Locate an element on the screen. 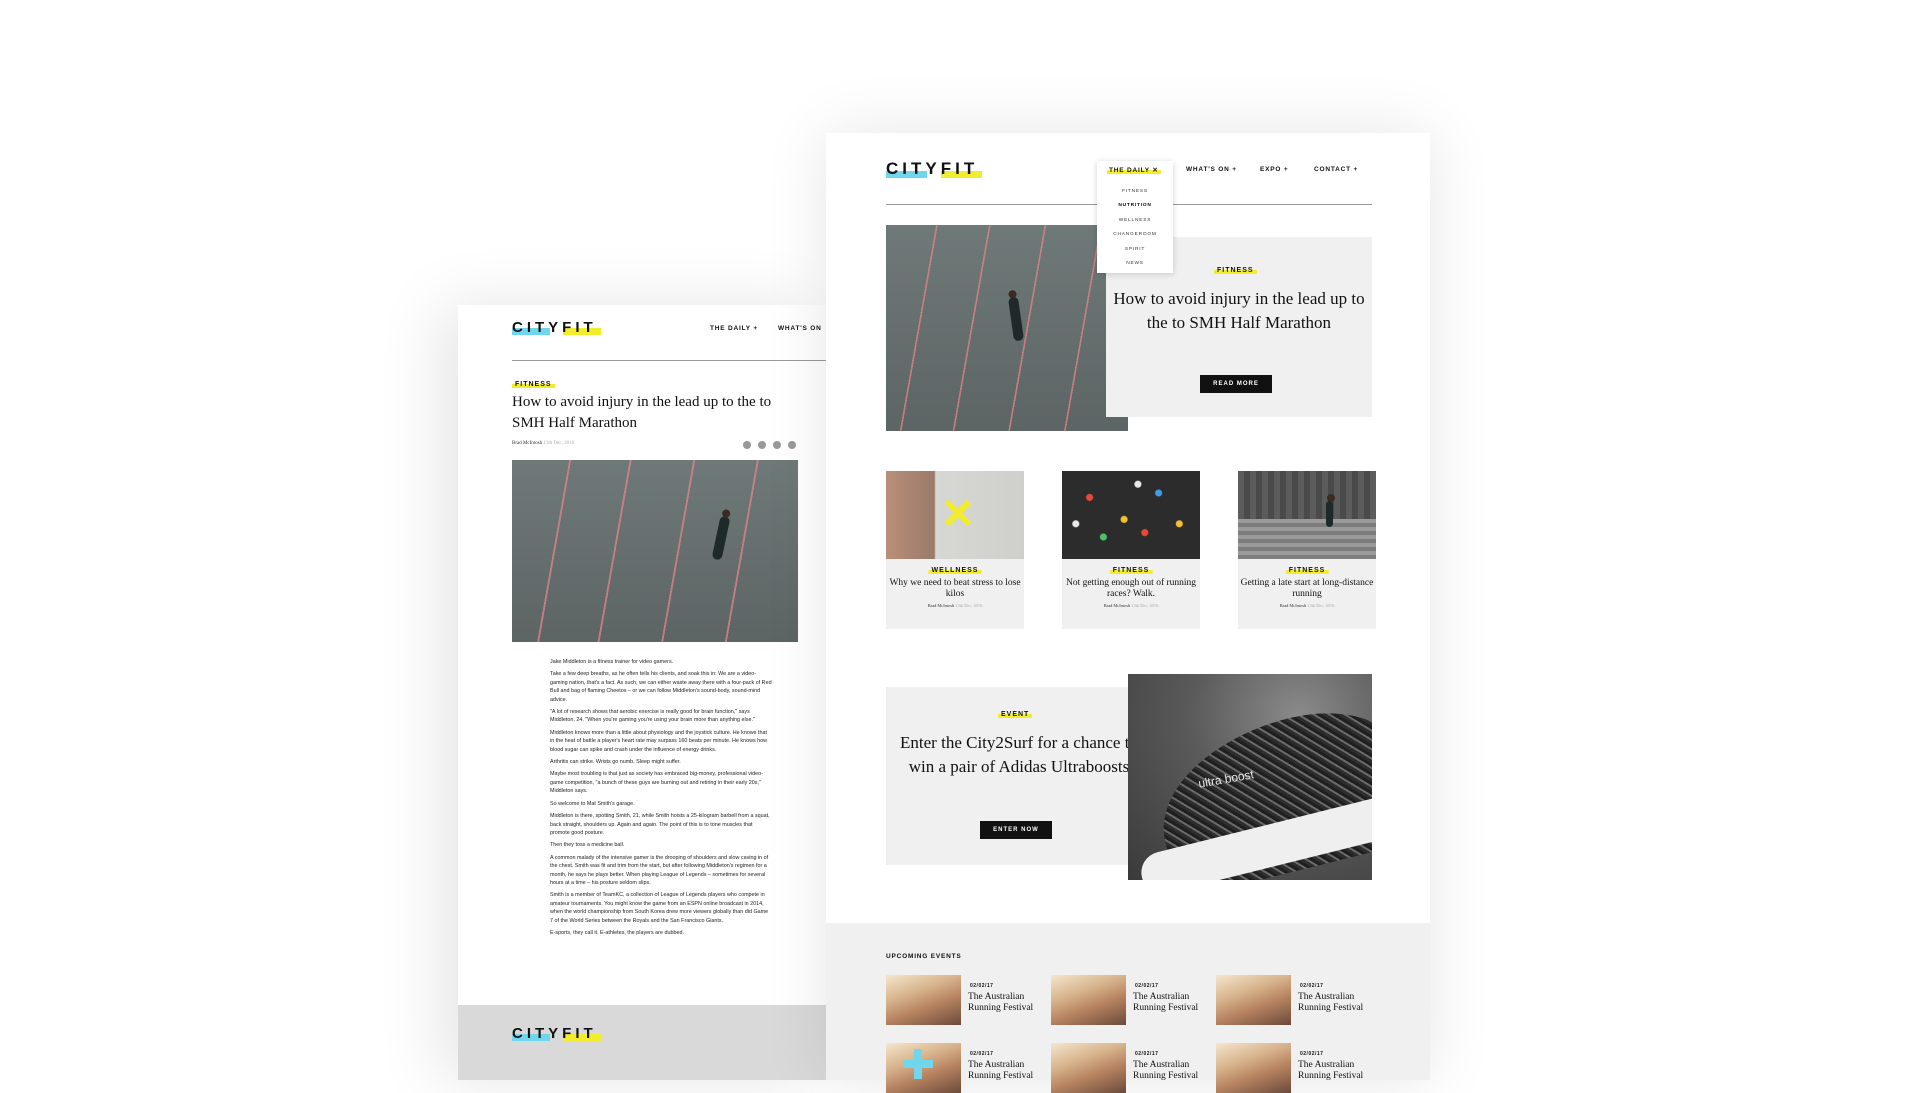 This screenshot has width=1920, height=1093. dropdown-item-nutrition: NUTRITION is located at coordinates (1135, 206).